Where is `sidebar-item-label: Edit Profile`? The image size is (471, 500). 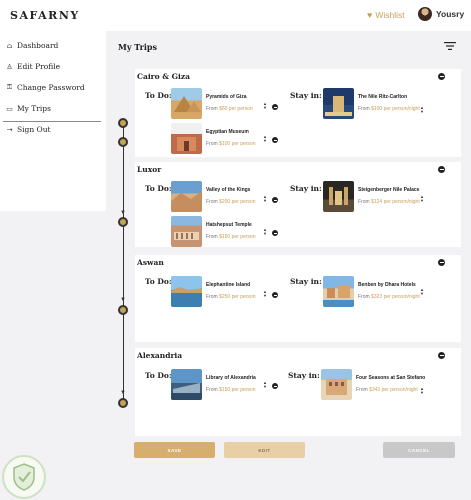 sidebar-item-label: Edit Profile is located at coordinates (39, 66).